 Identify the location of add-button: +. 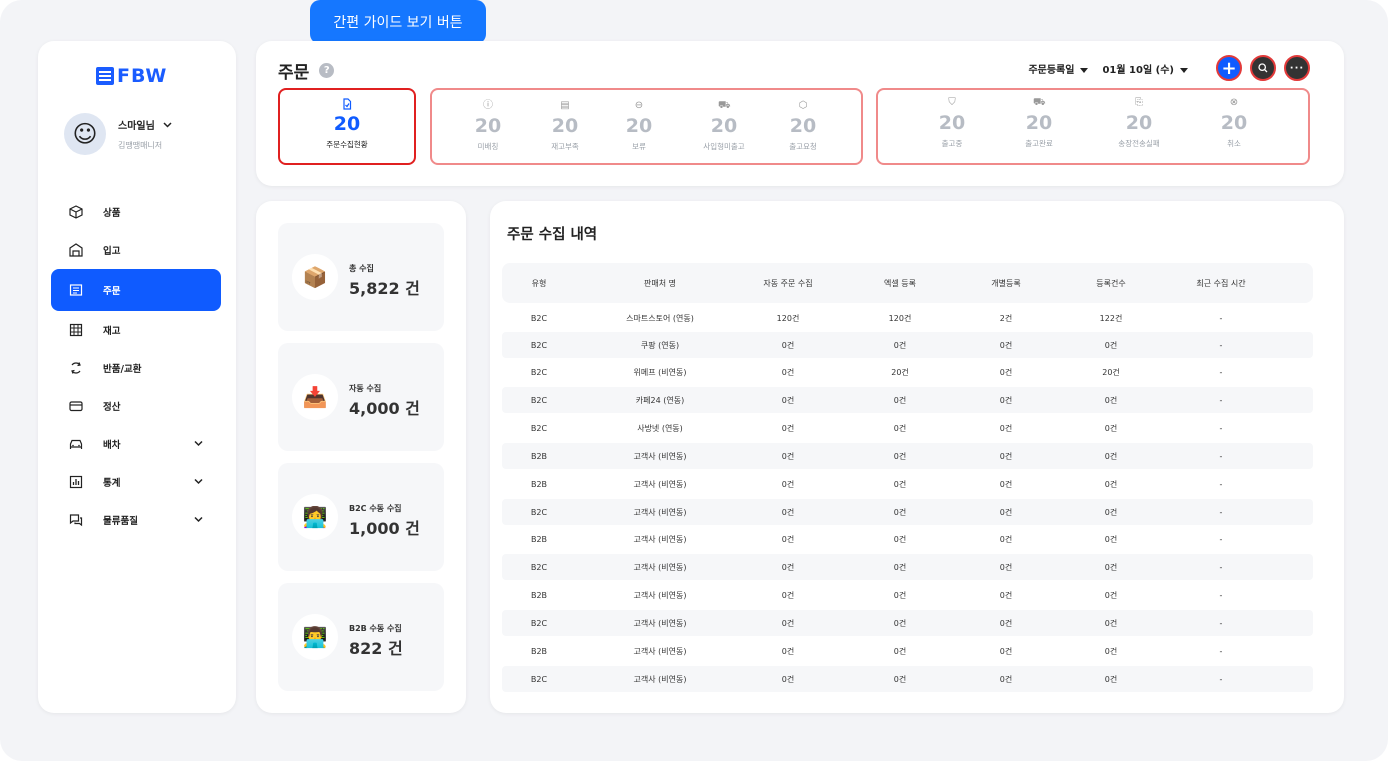
(1229, 68).